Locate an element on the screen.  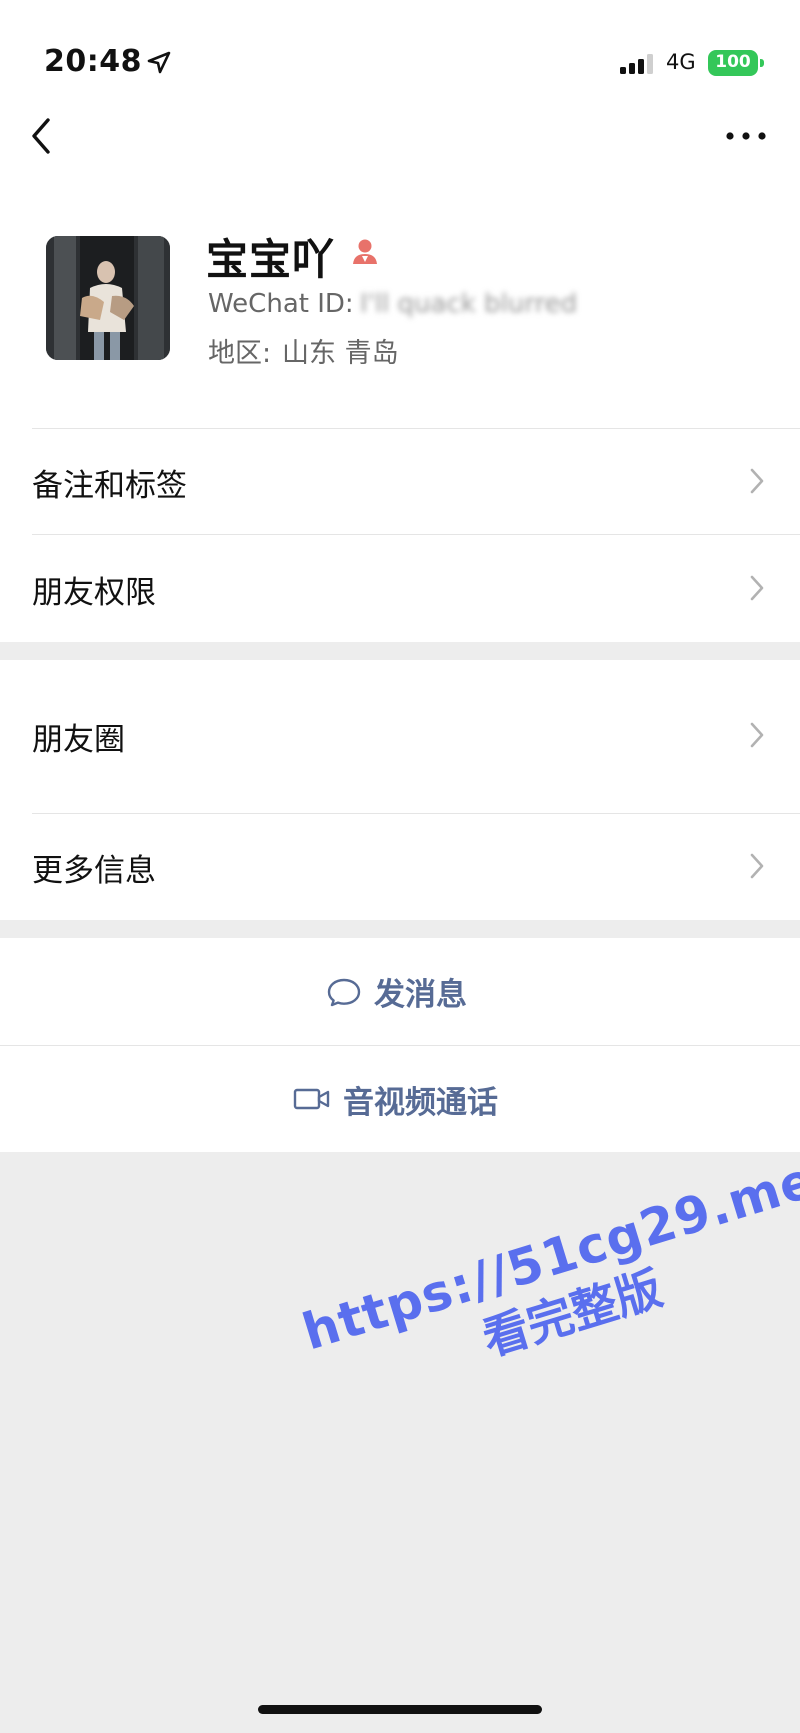
send-message-label: 发消息 is located at coordinates (420, 995).